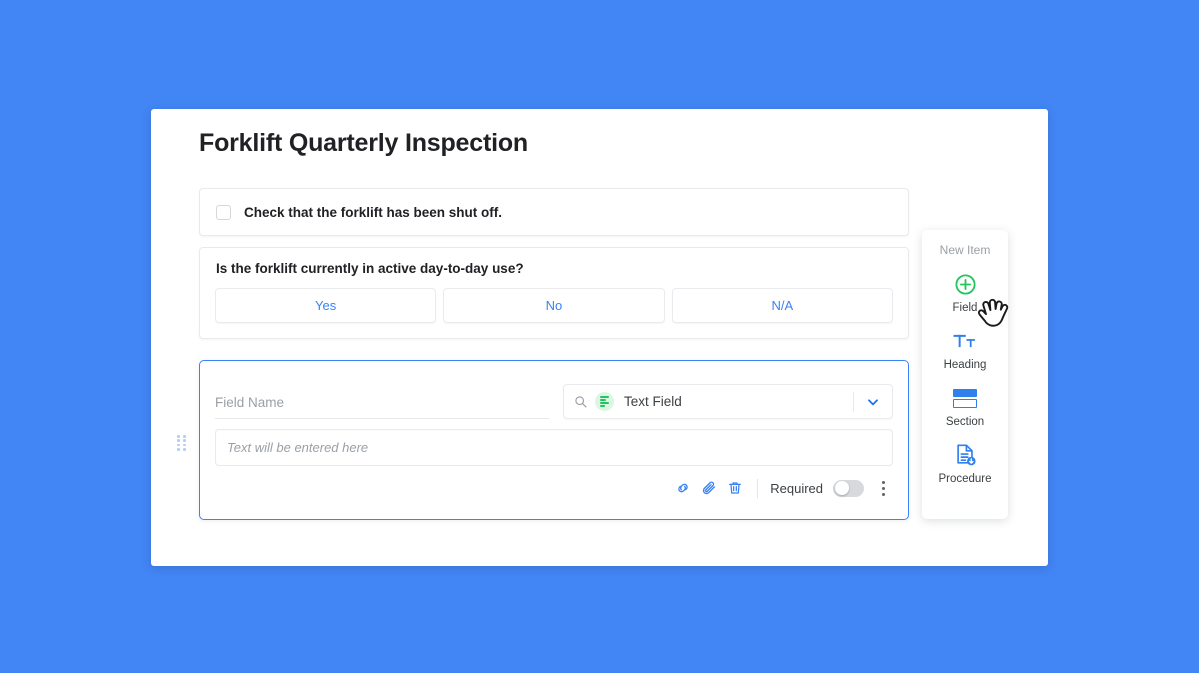 The width and height of the screenshot is (1199, 673). I want to click on select-divider, so click(853, 401).